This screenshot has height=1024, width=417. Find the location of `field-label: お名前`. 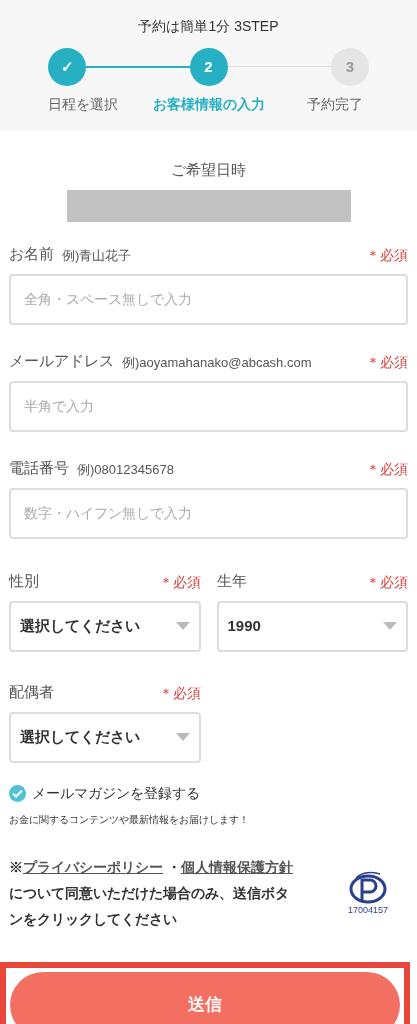

field-label: お名前 is located at coordinates (31, 254).